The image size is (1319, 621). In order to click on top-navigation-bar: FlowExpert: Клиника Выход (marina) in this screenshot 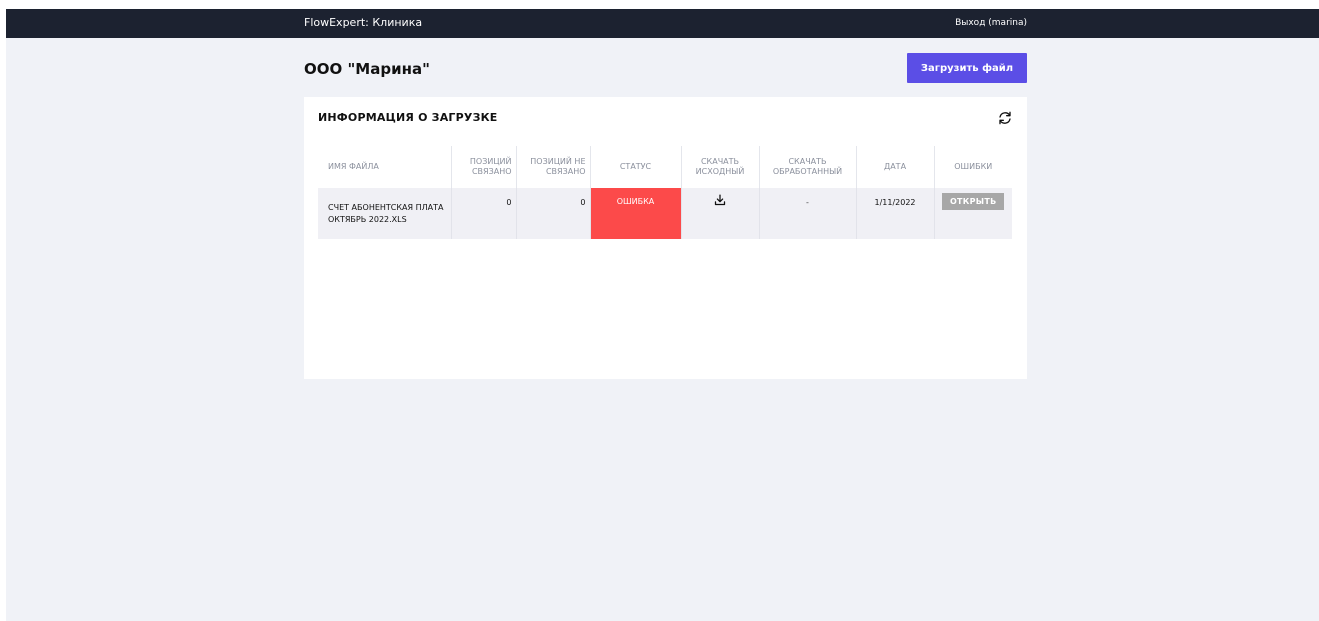, I will do `click(662, 23)`.